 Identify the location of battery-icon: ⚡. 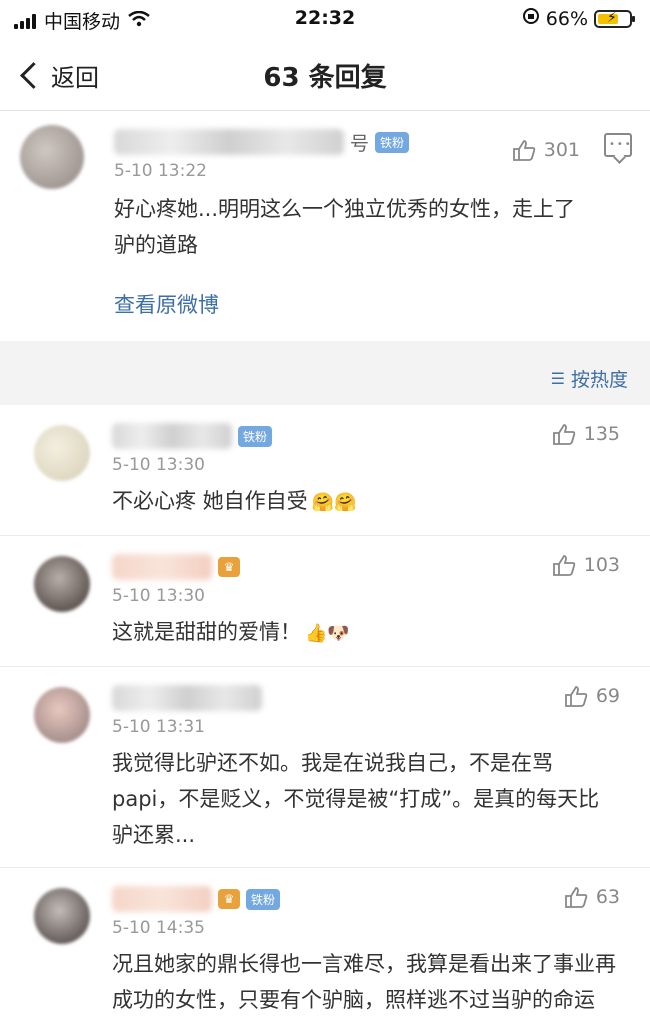
(614, 18).